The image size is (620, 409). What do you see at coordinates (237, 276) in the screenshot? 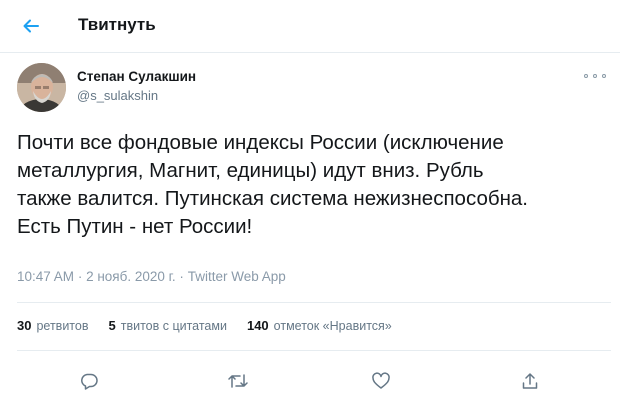
I see `tweet-source-app: Twitter Web App` at bounding box center [237, 276].